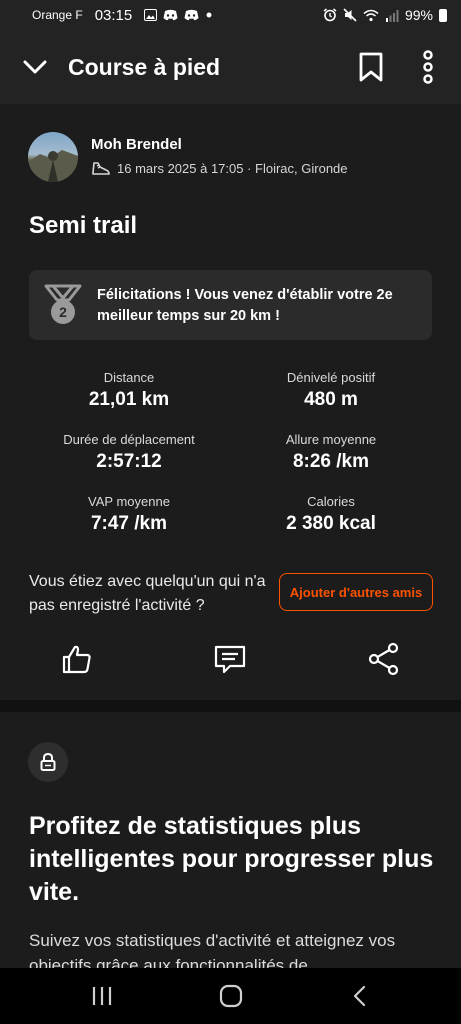 This screenshot has height=1024, width=461. I want to click on status-right: 99%, so click(385, 15).